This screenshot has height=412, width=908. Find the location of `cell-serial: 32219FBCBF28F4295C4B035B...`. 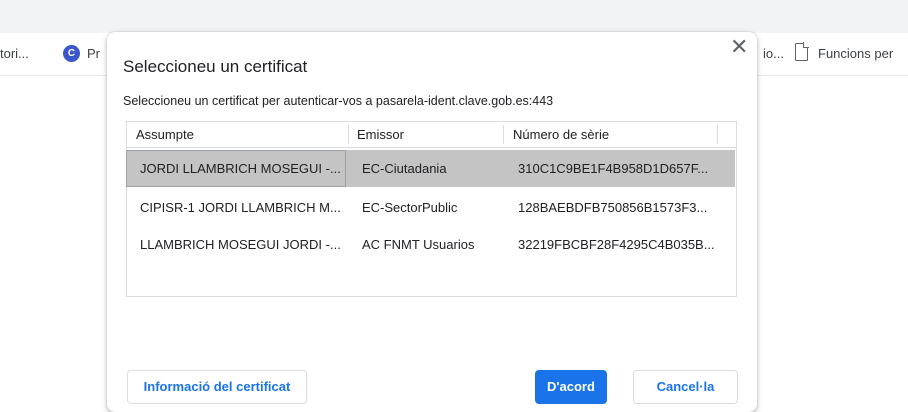

cell-serial: 32219FBCBF28F4295C4B035B... is located at coordinates (616, 244).